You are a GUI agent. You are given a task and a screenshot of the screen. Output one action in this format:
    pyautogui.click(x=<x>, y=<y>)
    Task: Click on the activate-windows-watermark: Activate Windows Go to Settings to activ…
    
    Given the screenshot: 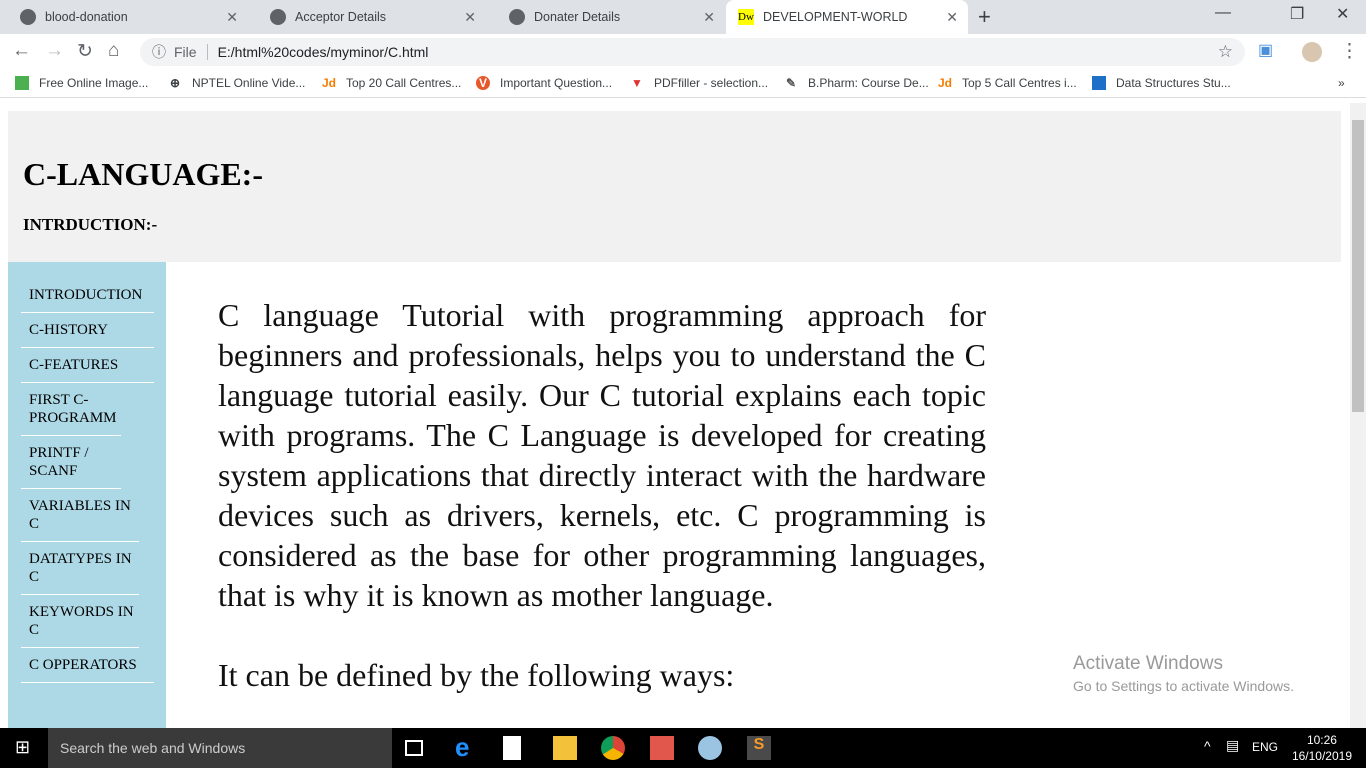 What is the action you would take?
    pyautogui.click(x=1183, y=673)
    